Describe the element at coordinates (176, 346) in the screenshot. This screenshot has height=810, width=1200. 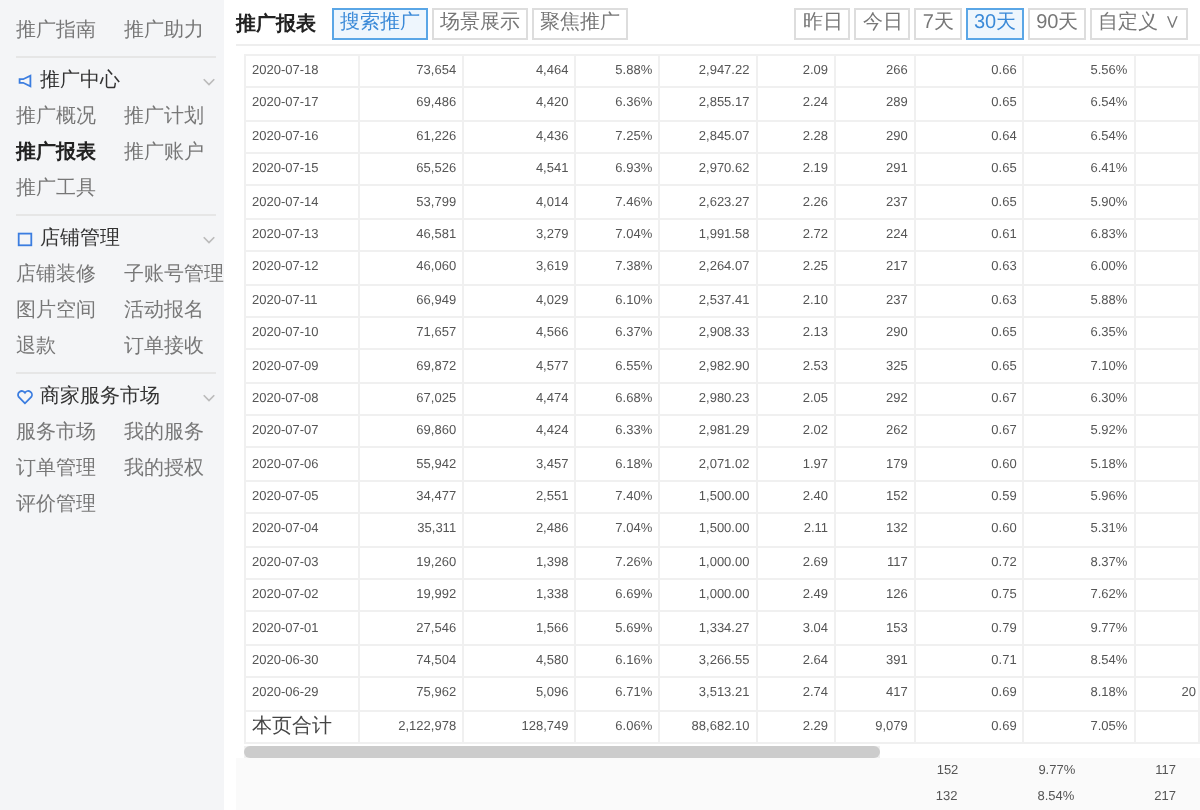
I see `sidebar-item: 订单接收` at that location.